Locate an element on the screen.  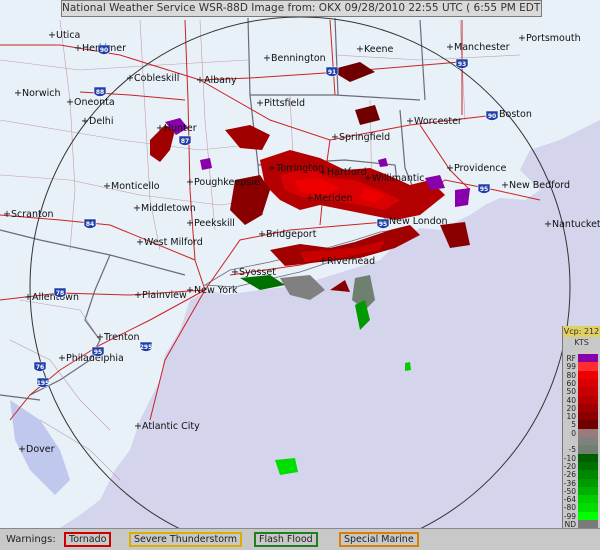
city-meriden: + Meriden is located at coordinates (329, 198).